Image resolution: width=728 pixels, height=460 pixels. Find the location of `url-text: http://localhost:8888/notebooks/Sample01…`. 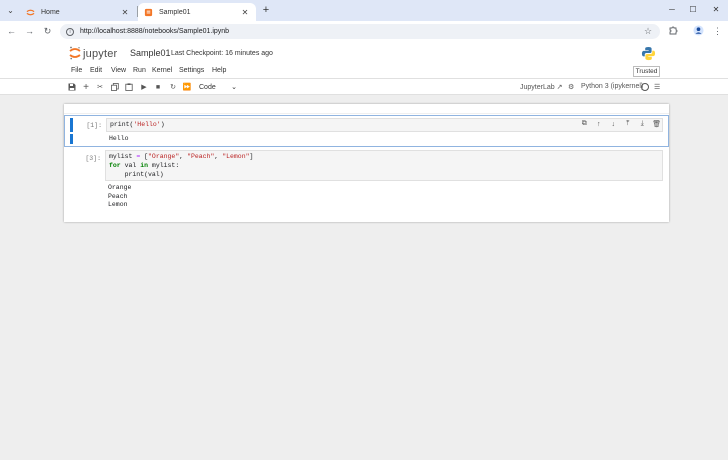

url-text: http://localhost:8888/notebooks/Sample01… is located at coordinates (362, 31).